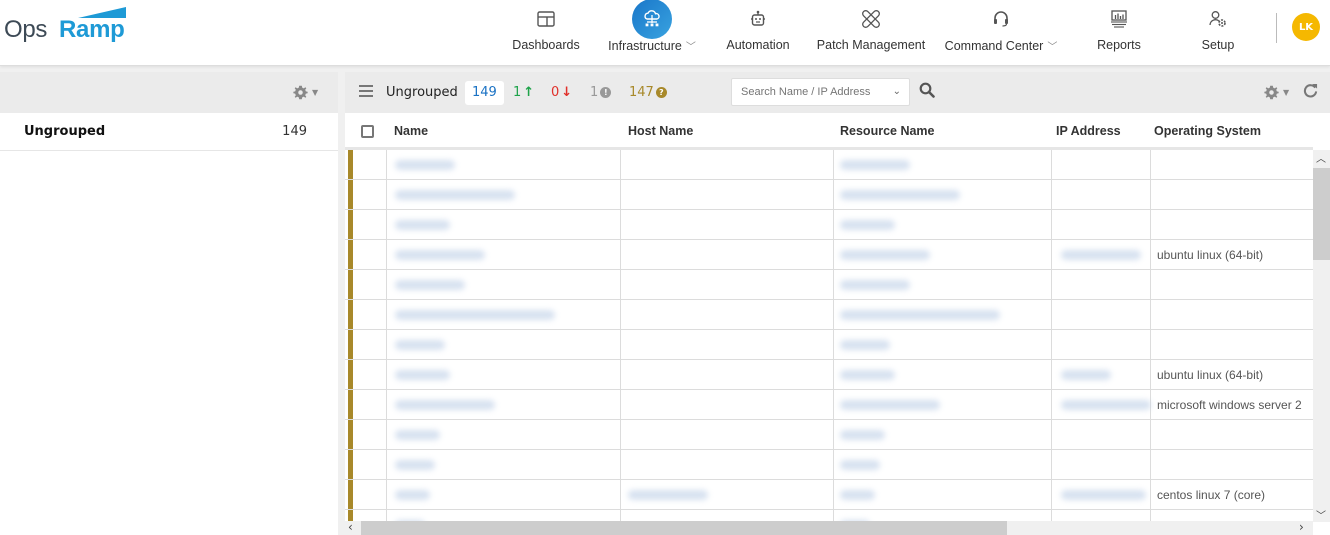  What do you see at coordinates (811, 92) in the screenshot?
I see `search-input` at bounding box center [811, 92].